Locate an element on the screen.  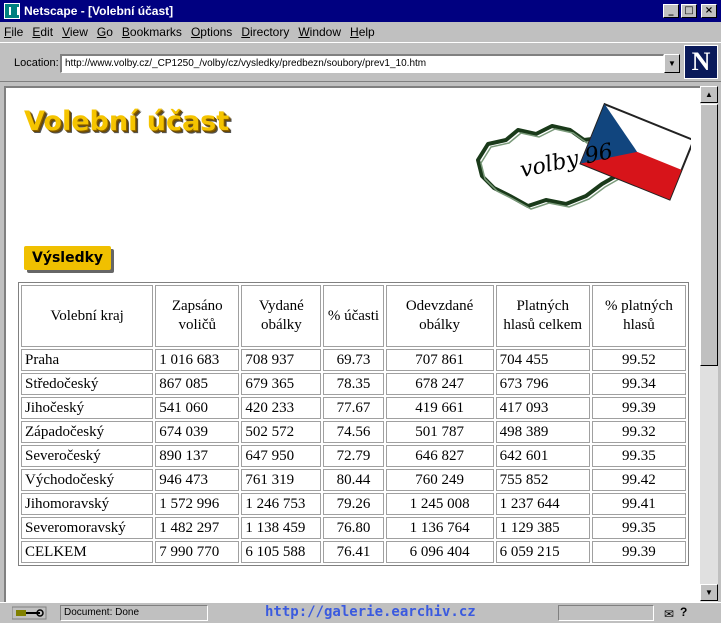
value-cell: 74.56 is located at coordinates (353, 432).